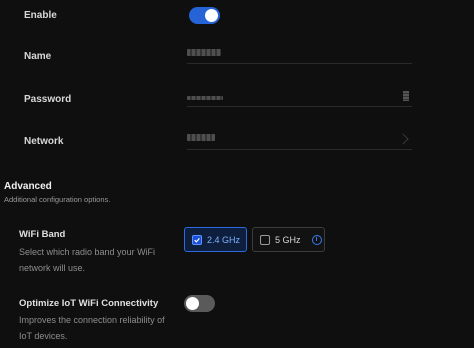 Image resolution: width=474 pixels, height=348 pixels. Describe the element at coordinates (204, 15) in the screenshot. I see `enable-toggle` at that location.